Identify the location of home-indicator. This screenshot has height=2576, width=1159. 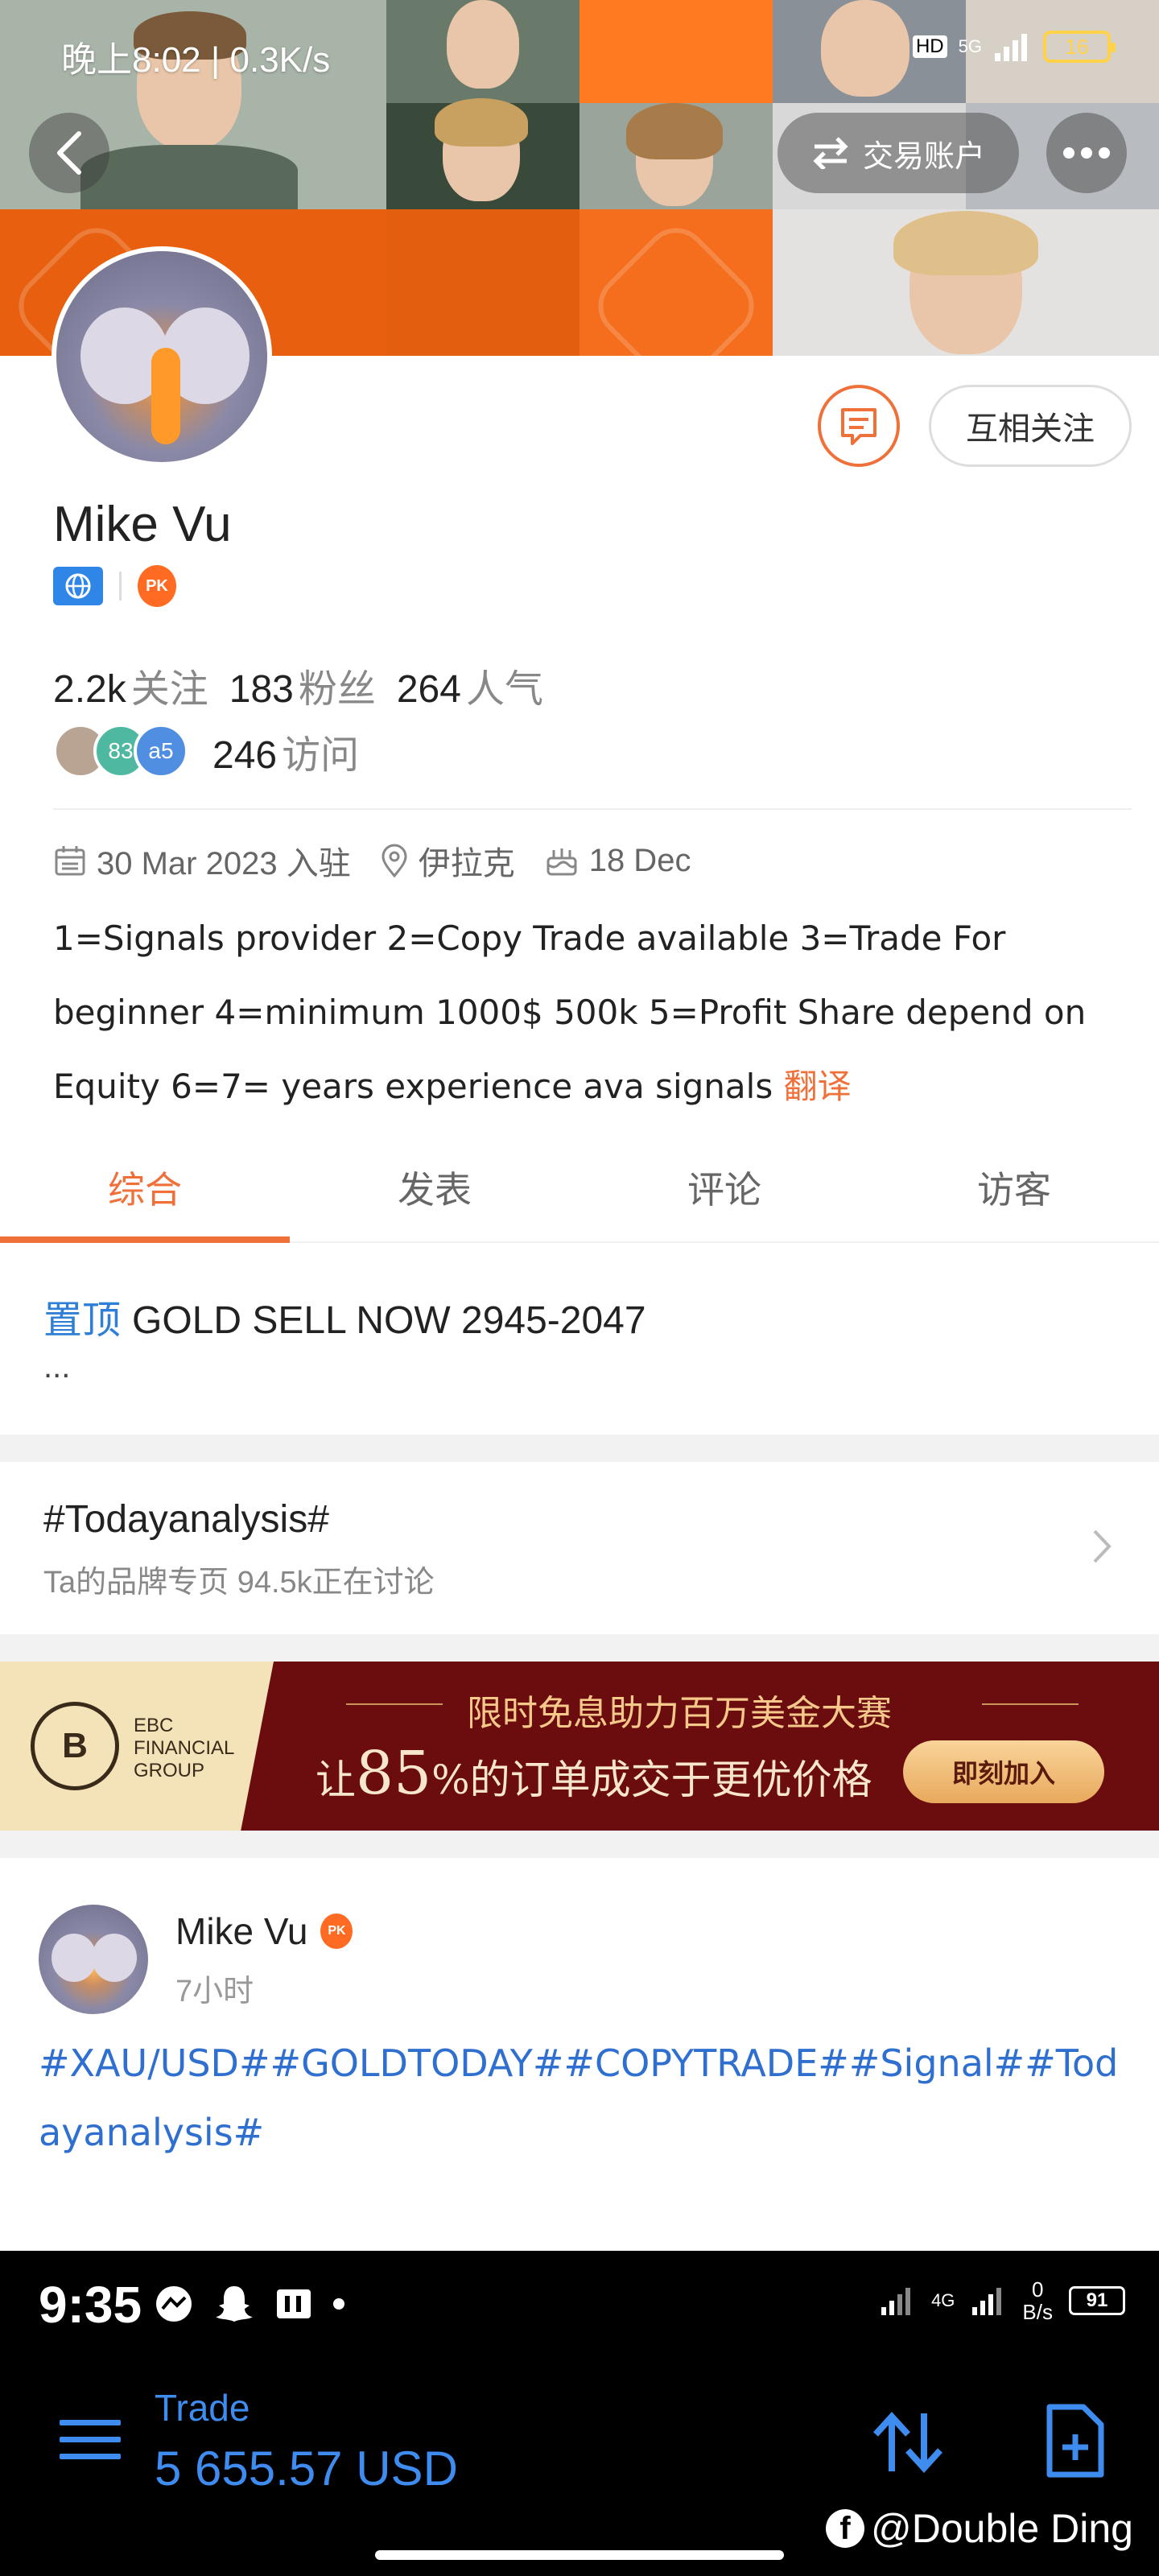
(579, 2555).